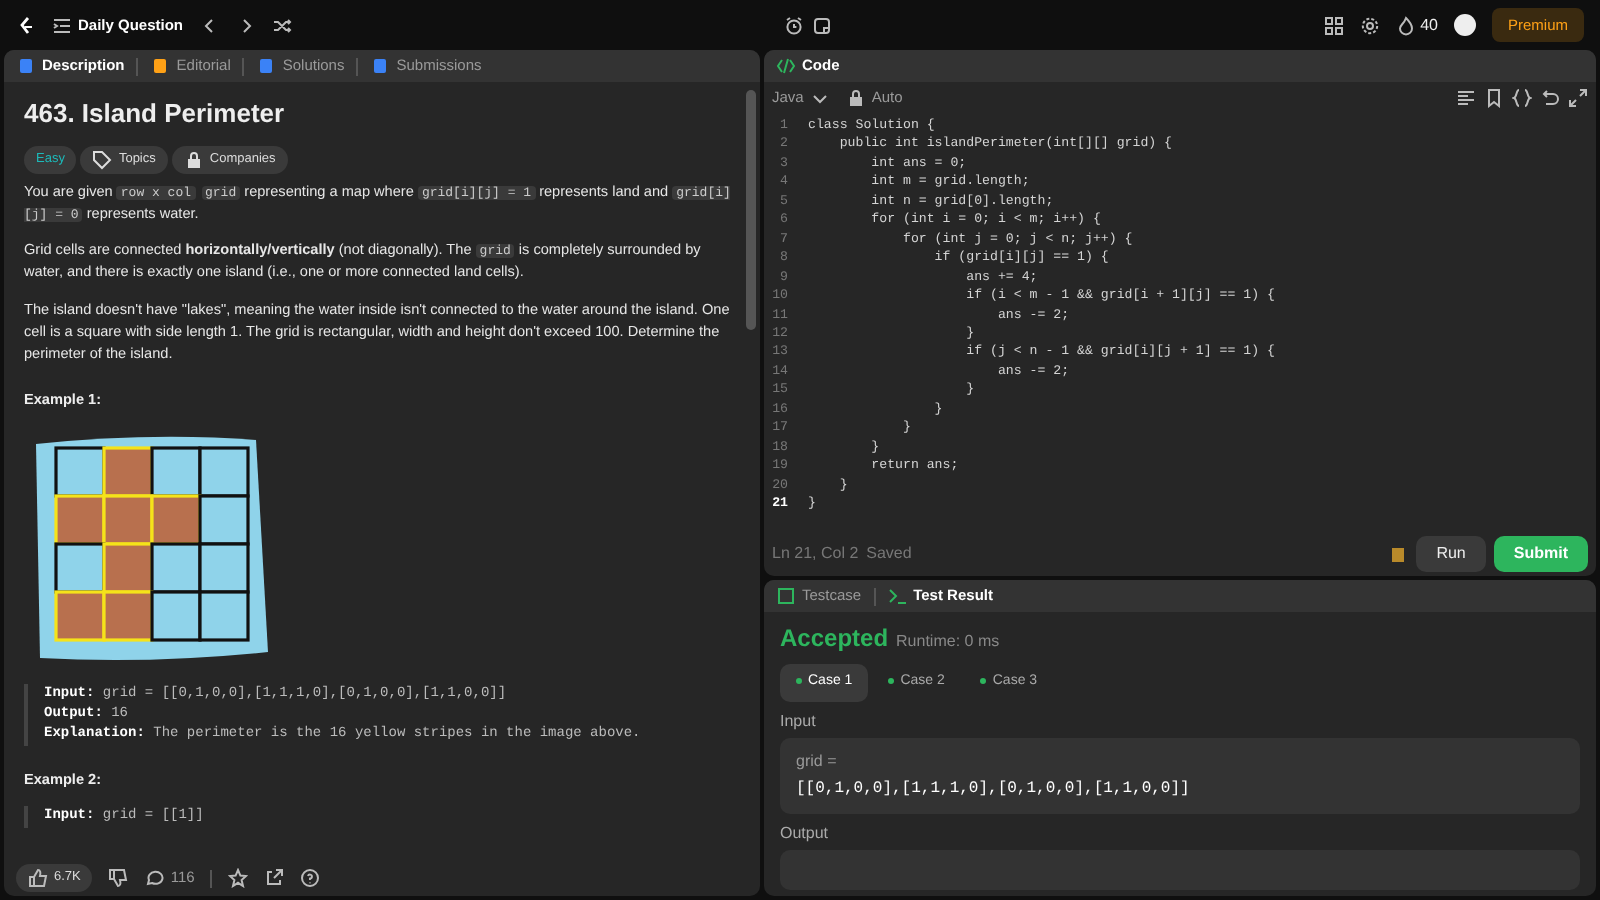  I want to click on cursor-position: Ln 21, Col 2, so click(815, 554).